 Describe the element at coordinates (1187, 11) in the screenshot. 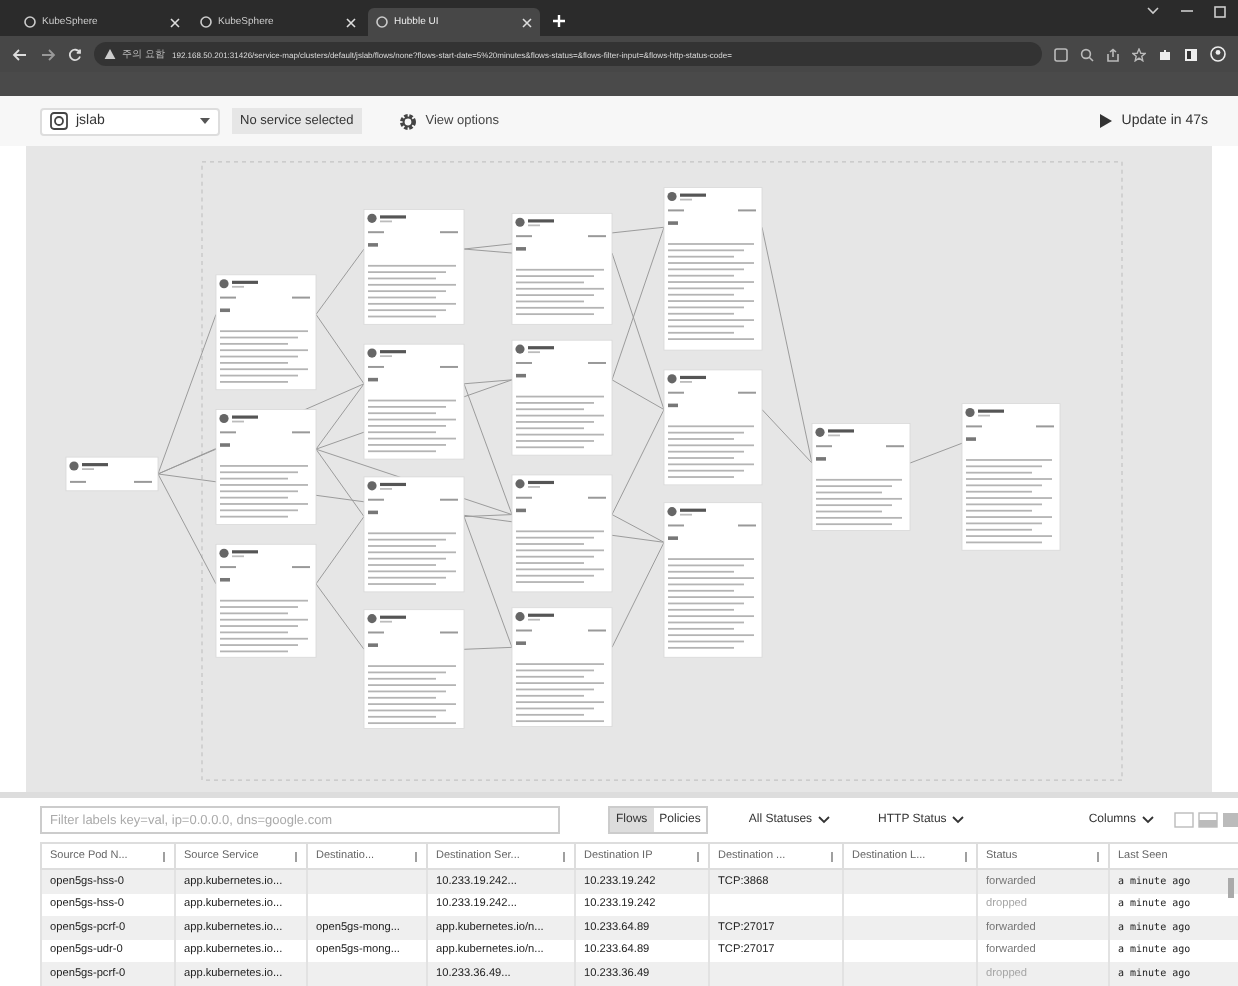

I see `minimize-icon` at that location.